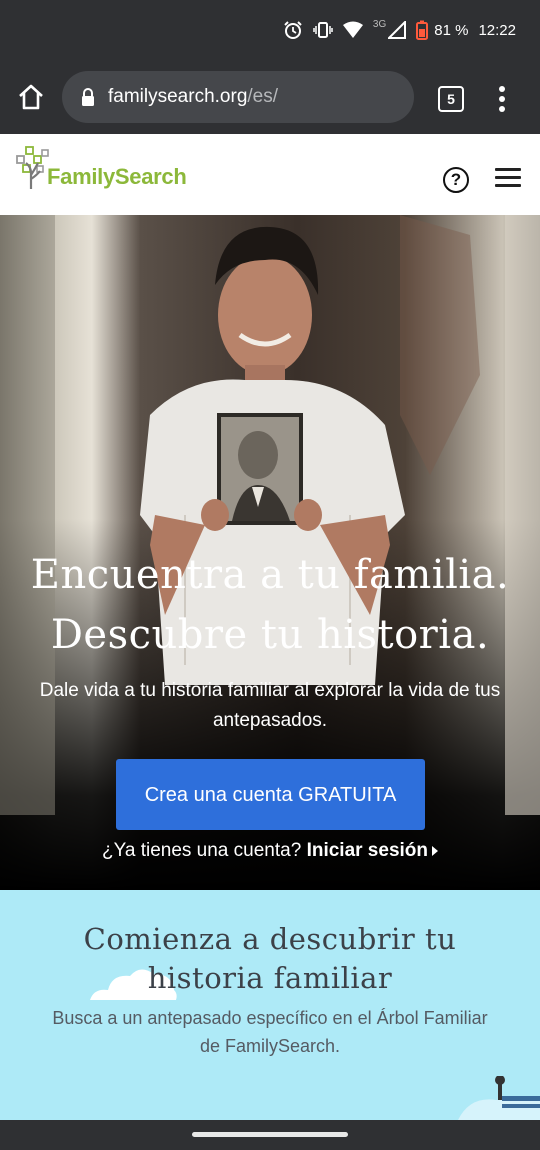 The width and height of the screenshot is (540, 1150). What do you see at coordinates (270, 30) in the screenshot?
I see `status-bar: 3G 81 % 12:22` at bounding box center [270, 30].